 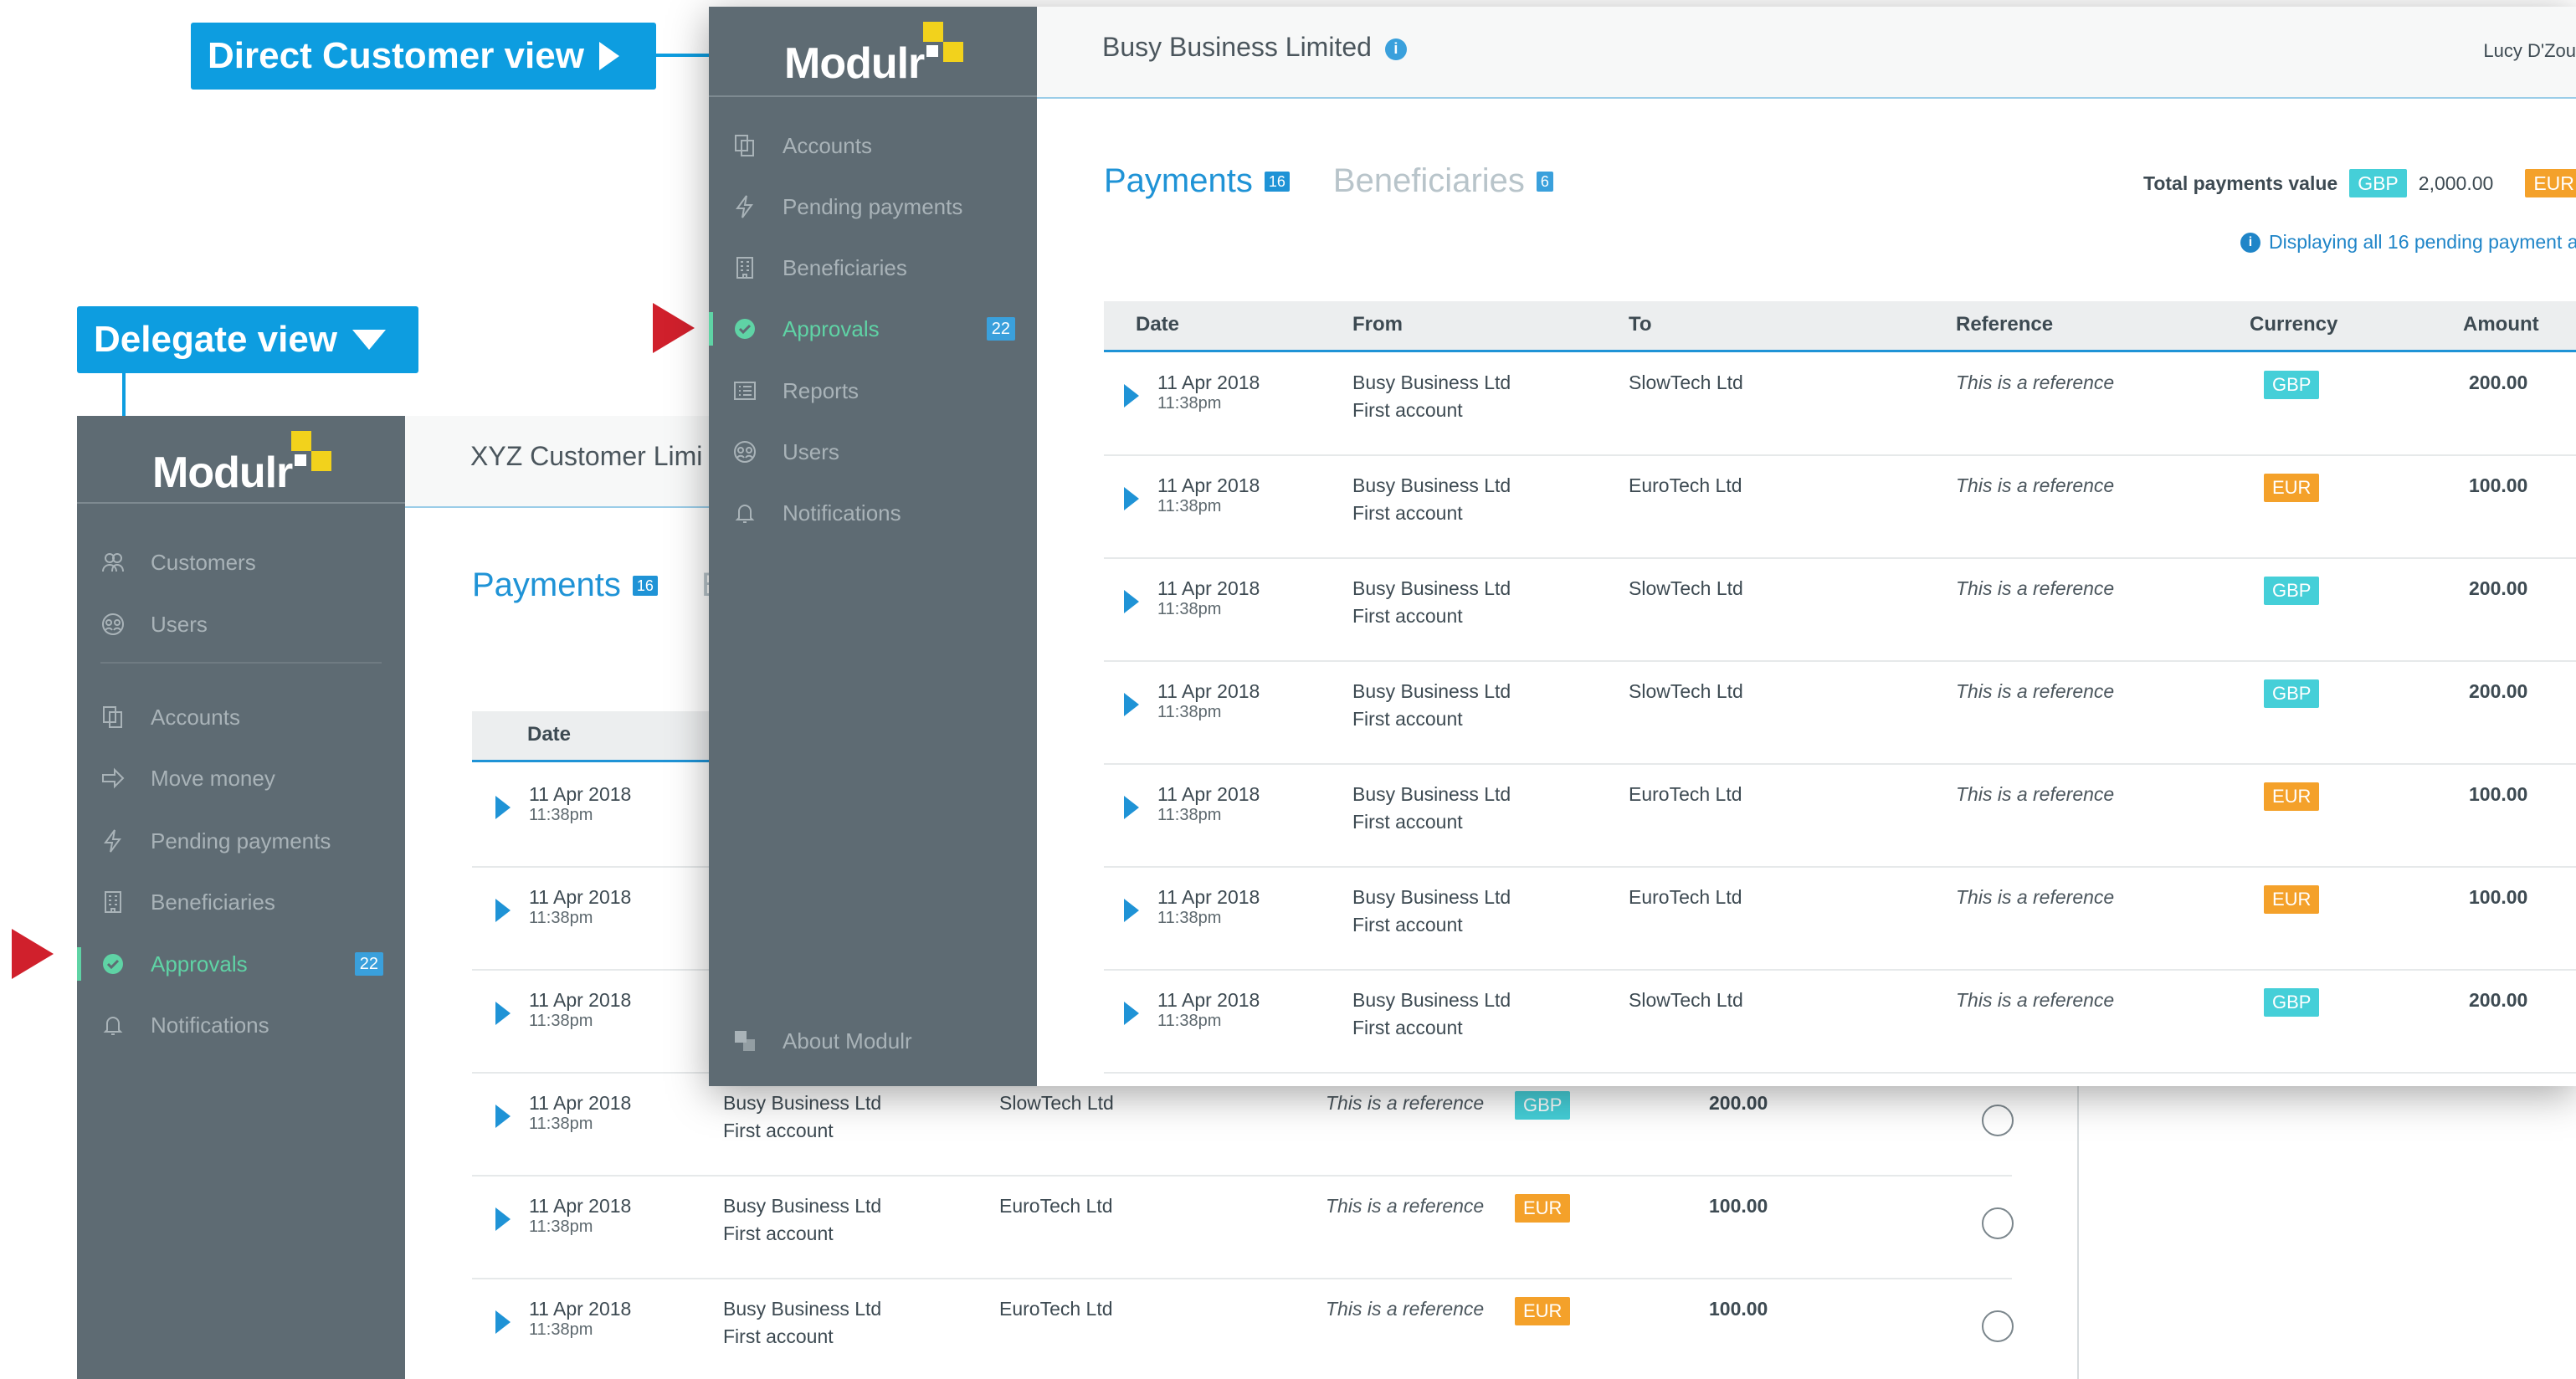 What do you see at coordinates (2529, 51) in the screenshot?
I see `user-name: Lucy D'Zou` at bounding box center [2529, 51].